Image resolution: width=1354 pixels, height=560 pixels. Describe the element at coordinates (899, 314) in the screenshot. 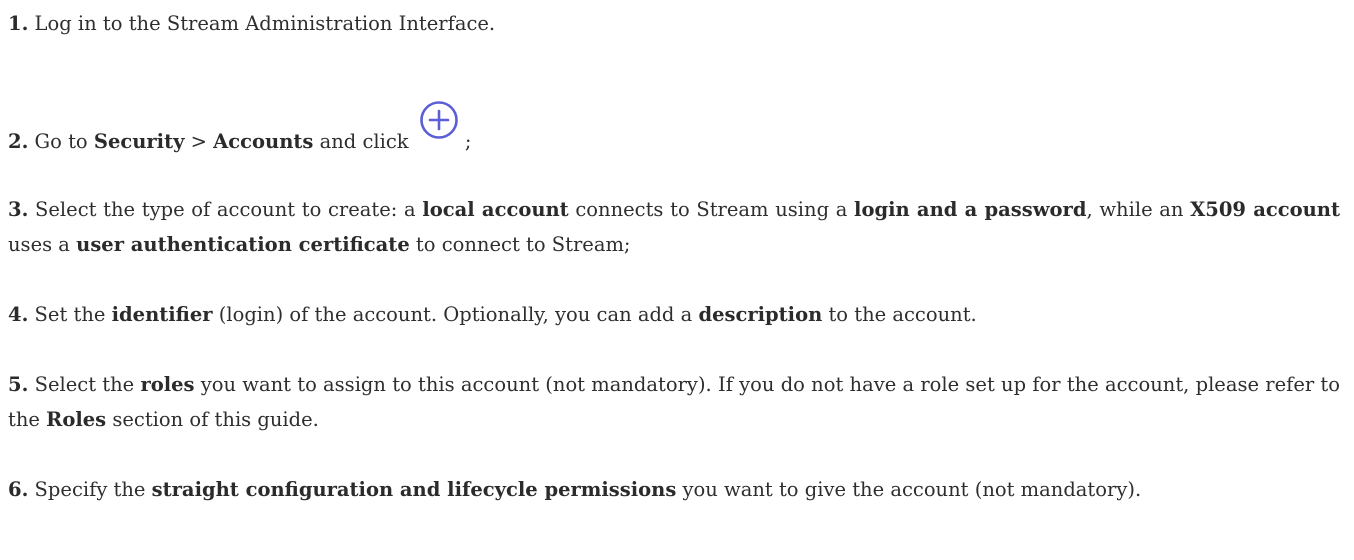

I see `step-text: to the account.` at that location.